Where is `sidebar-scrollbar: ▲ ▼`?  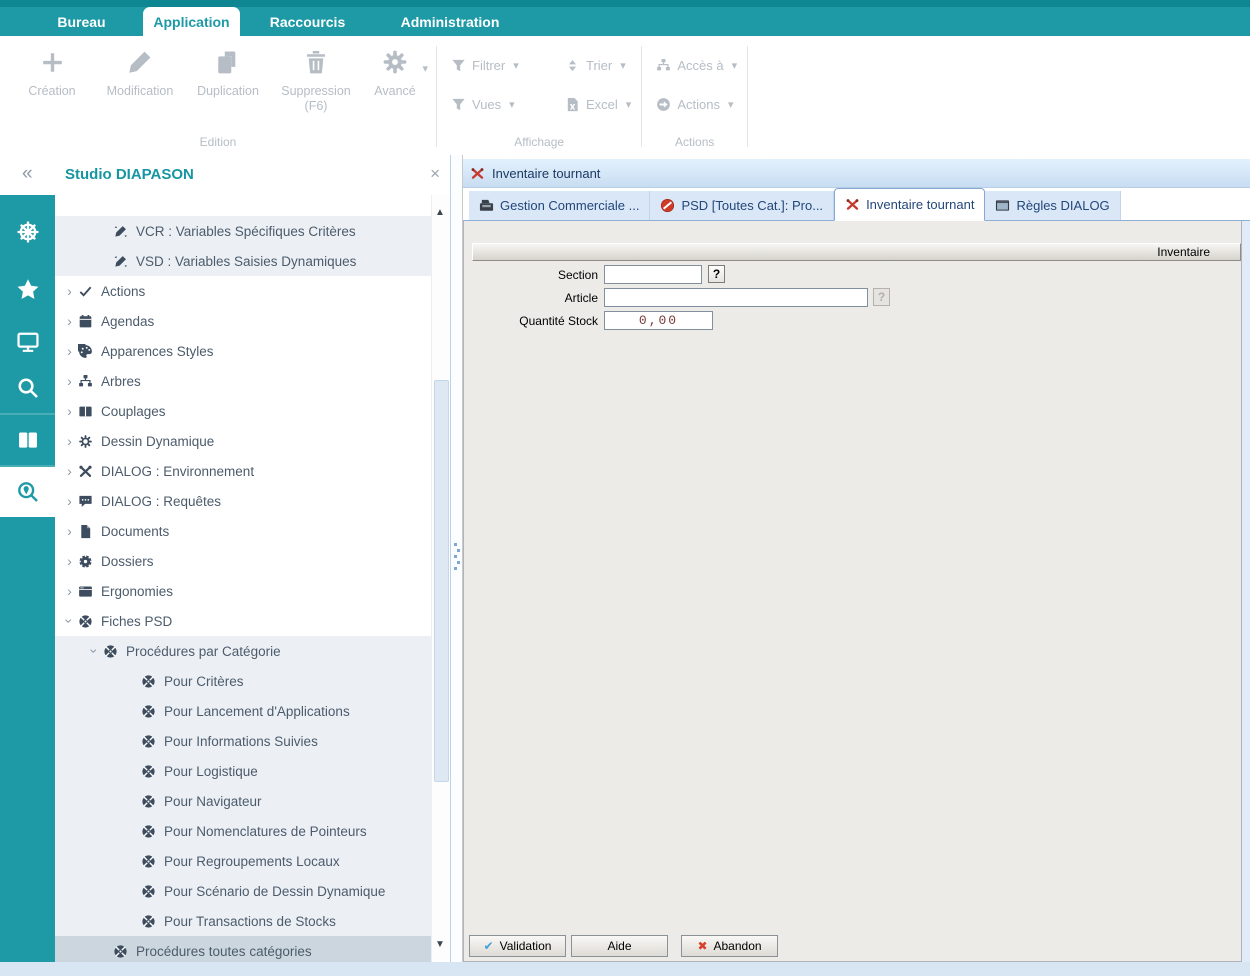 sidebar-scrollbar: ▲ ▼ is located at coordinates (440, 578).